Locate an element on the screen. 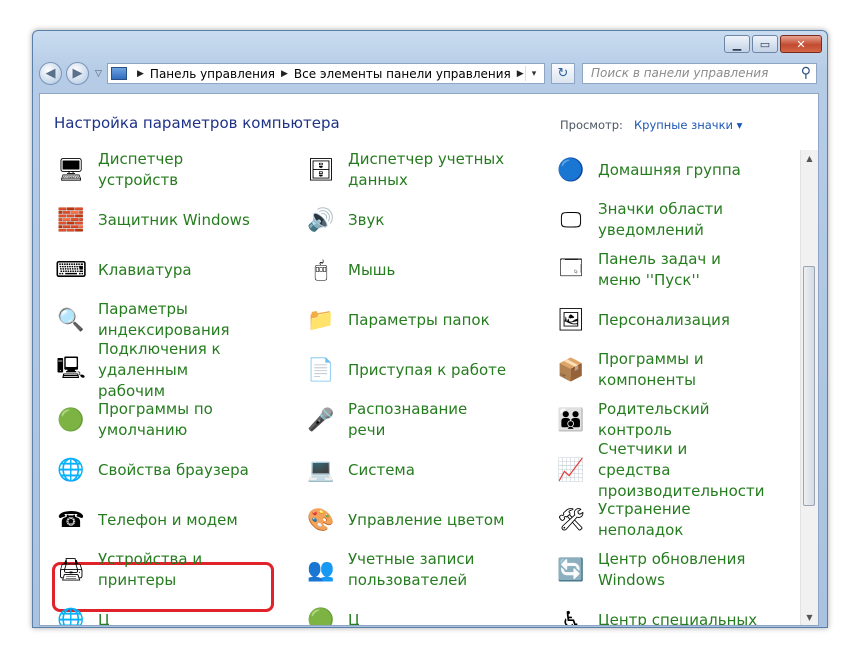 Image resolution: width=857 pixels, height=655 pixels. control-panel-item-device-manager: 🖥 Диспетчер устройств is located at coordinates (156, 170).